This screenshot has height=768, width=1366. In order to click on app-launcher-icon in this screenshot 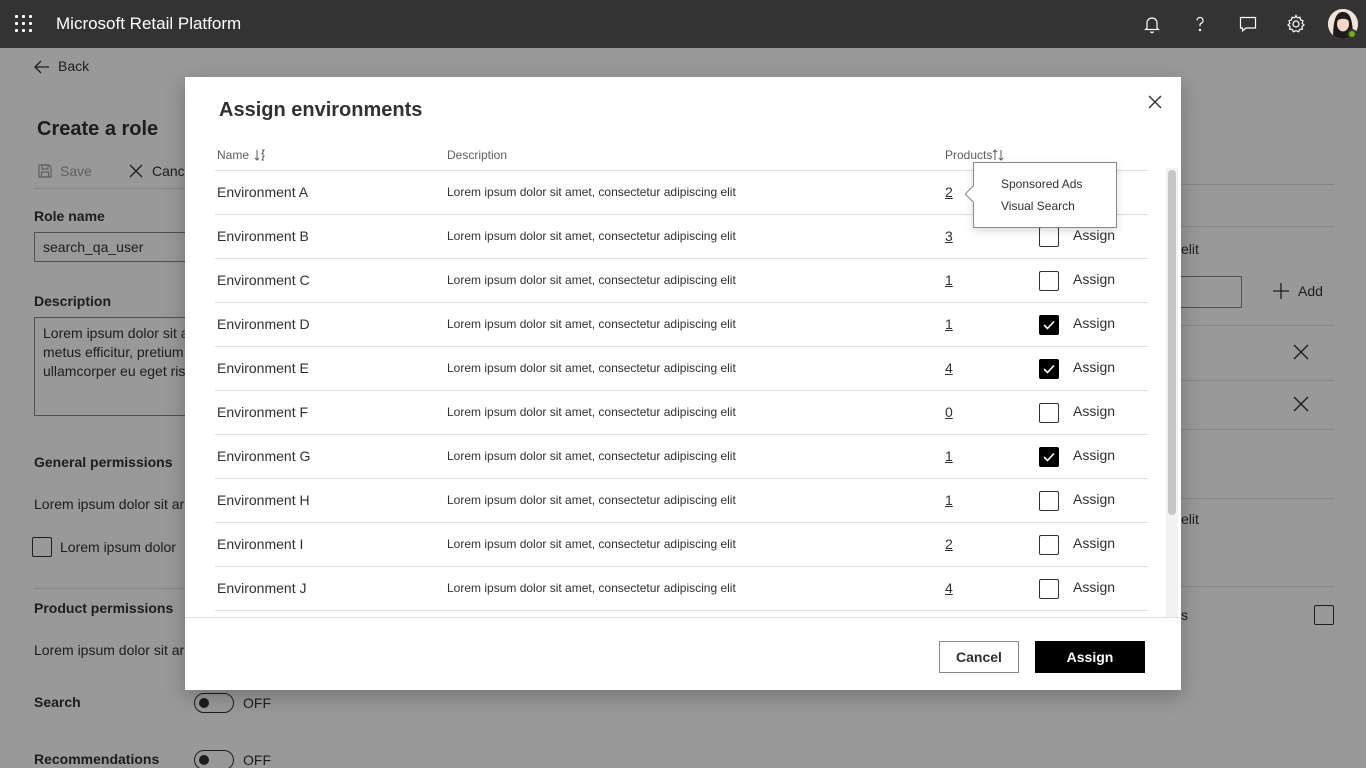, I will do `click(23, 23)`.